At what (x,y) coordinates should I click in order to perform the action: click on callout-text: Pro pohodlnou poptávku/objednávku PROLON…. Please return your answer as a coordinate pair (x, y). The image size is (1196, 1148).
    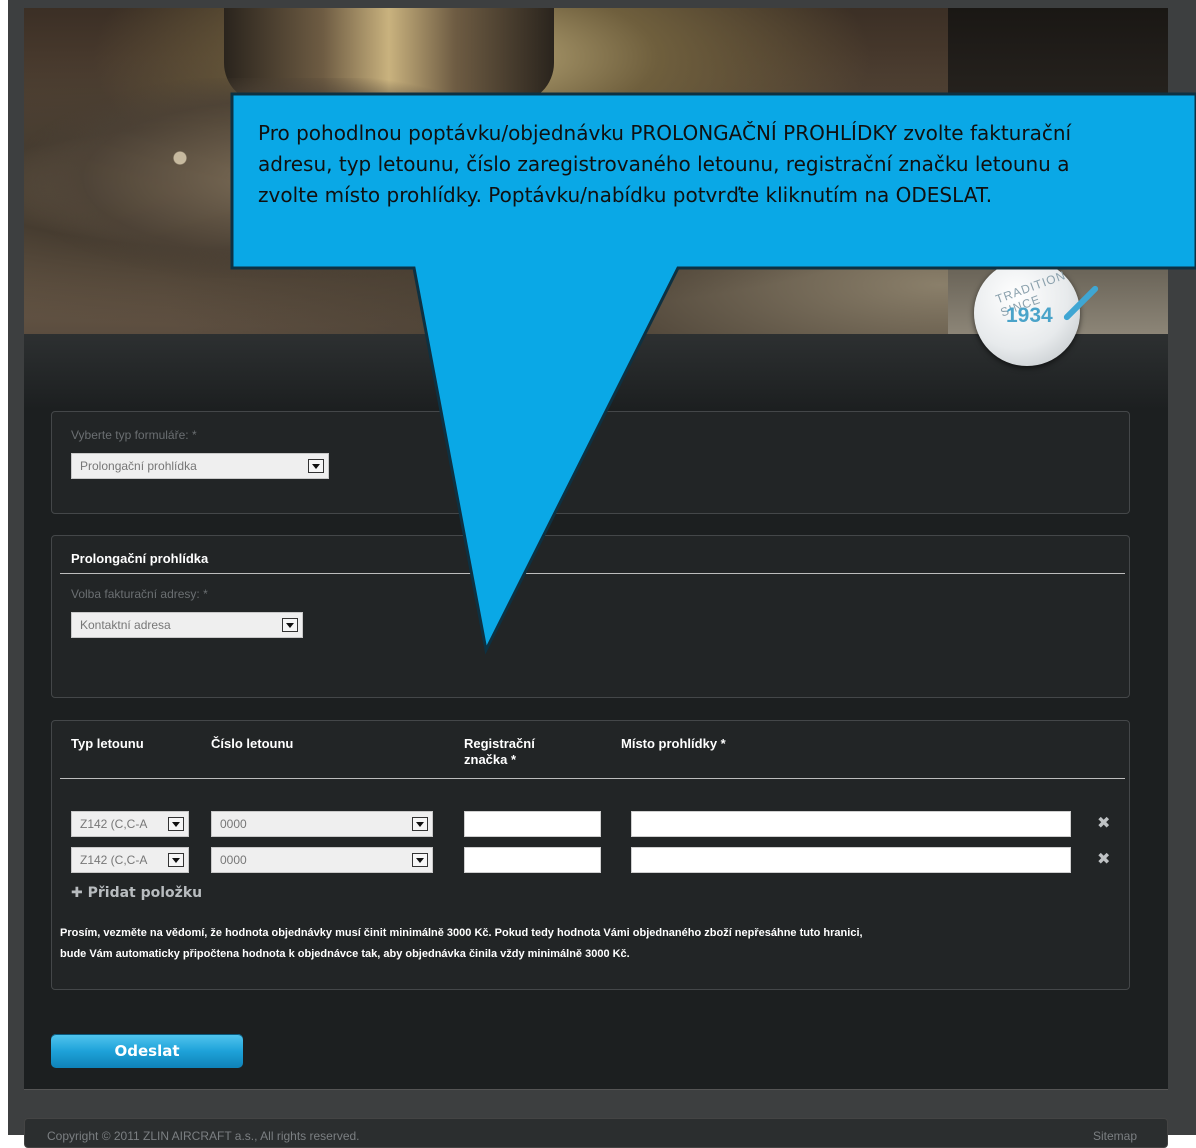
    Looking at the image, I should click on (727, 198).